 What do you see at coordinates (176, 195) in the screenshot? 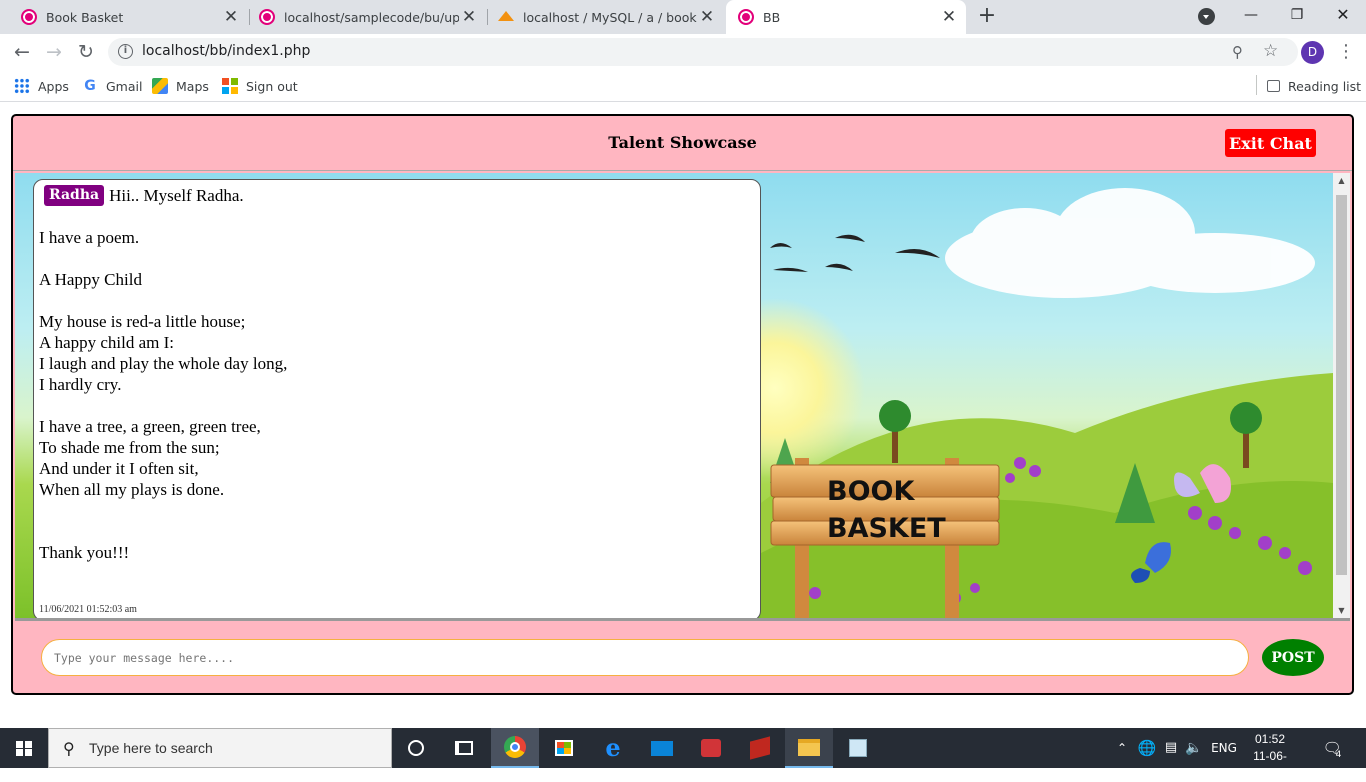
I see `message-greeting: Hii.. Myself Radha.` at bounding box center [176, 195].